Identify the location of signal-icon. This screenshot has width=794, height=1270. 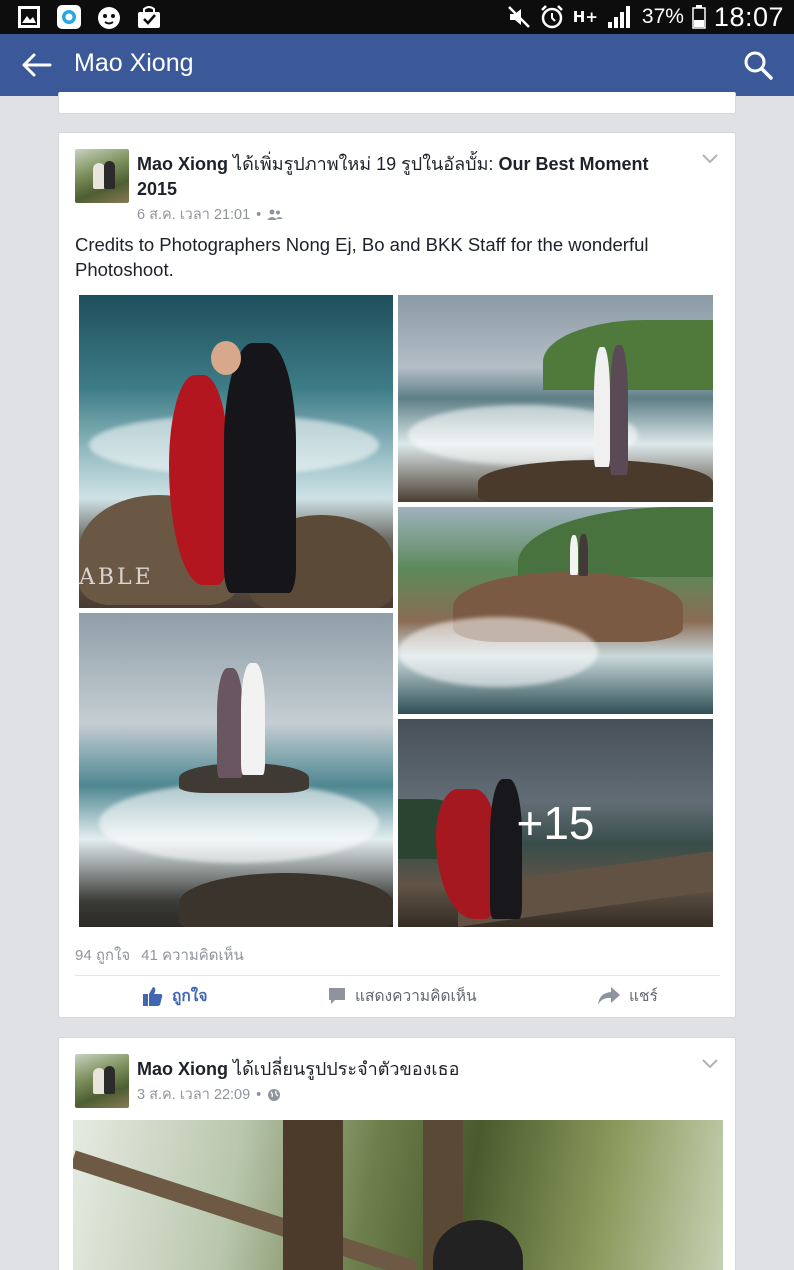
(618, 17).